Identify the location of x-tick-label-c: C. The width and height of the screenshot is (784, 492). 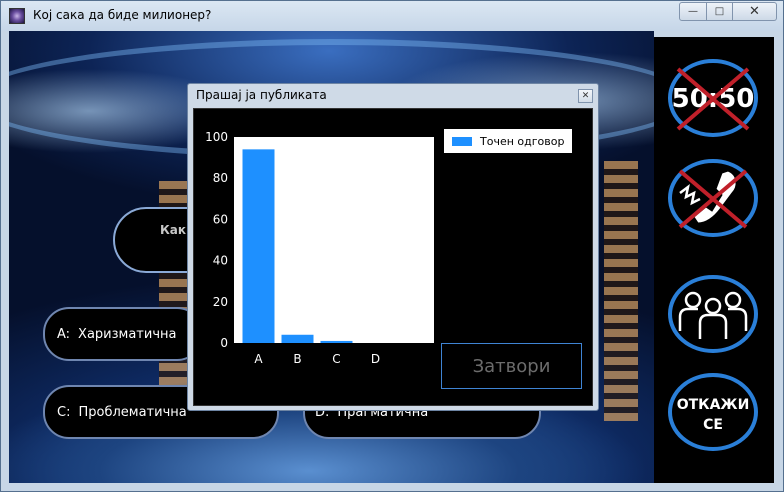
(336, 359).